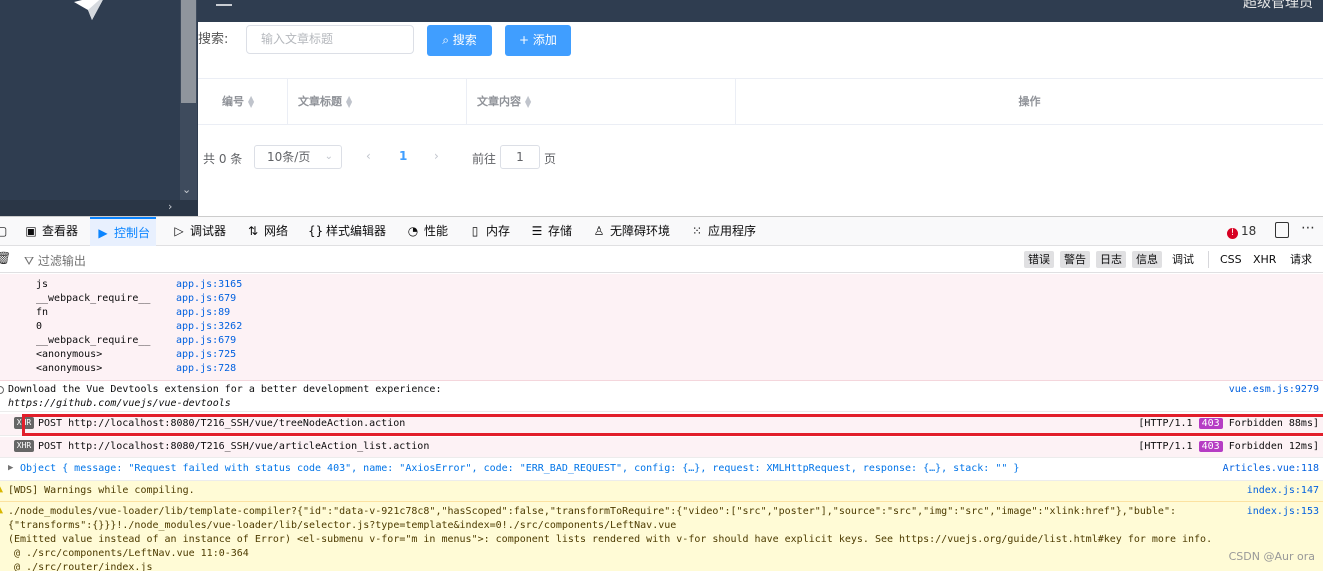 The image size is (1323, 571). I want to click on column-header-label: 操作, so click(1029, 101).